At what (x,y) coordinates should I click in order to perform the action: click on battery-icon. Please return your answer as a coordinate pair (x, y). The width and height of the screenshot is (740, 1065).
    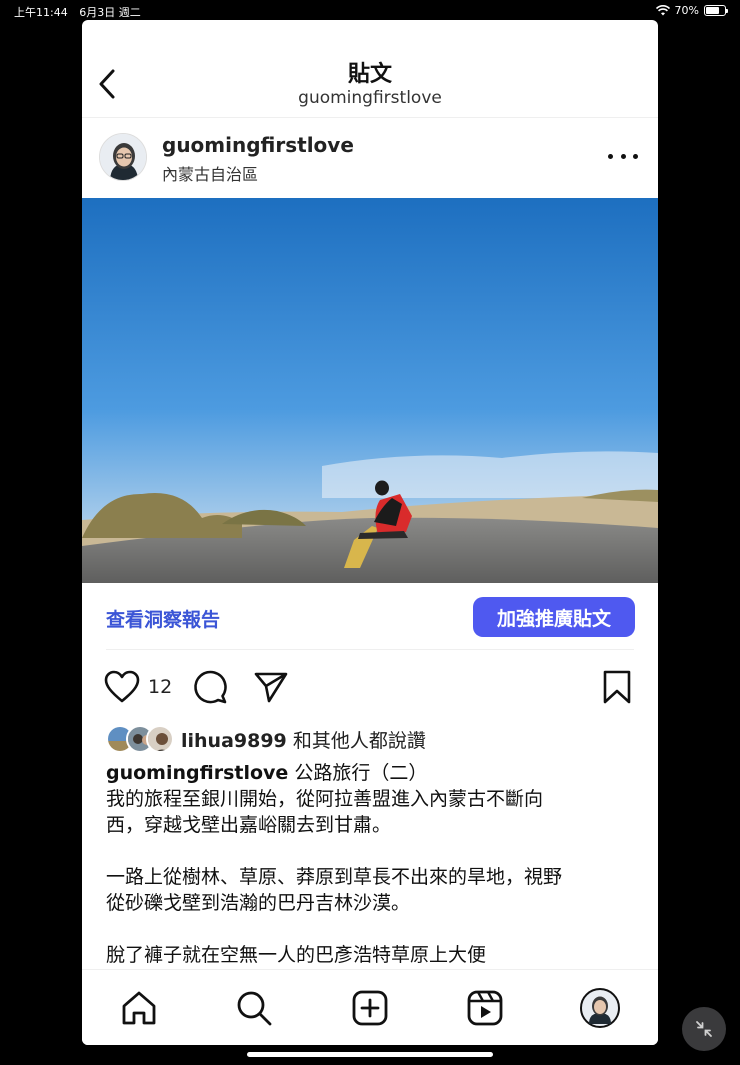
    Looking at the image, I should click on (716, 10).